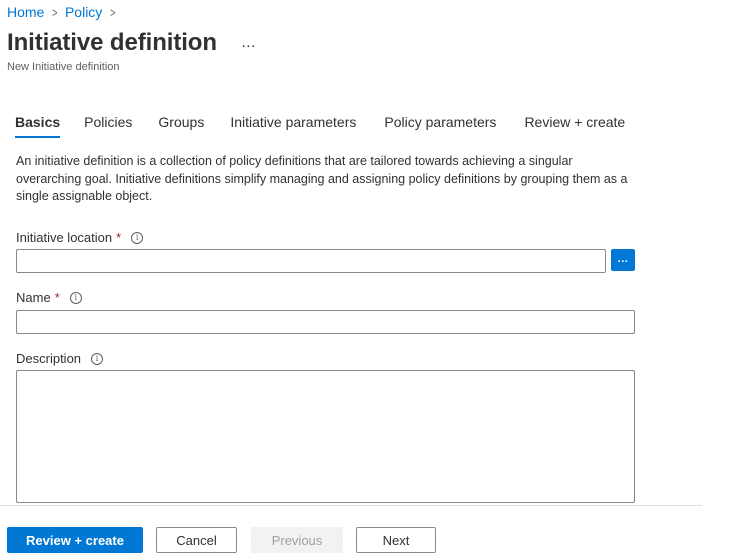  What do you see at coordinates (351, 529) in the screenshot?
I see `footer-bar: Review + create Cancel Previous Next` at bounding box center [351, 529].